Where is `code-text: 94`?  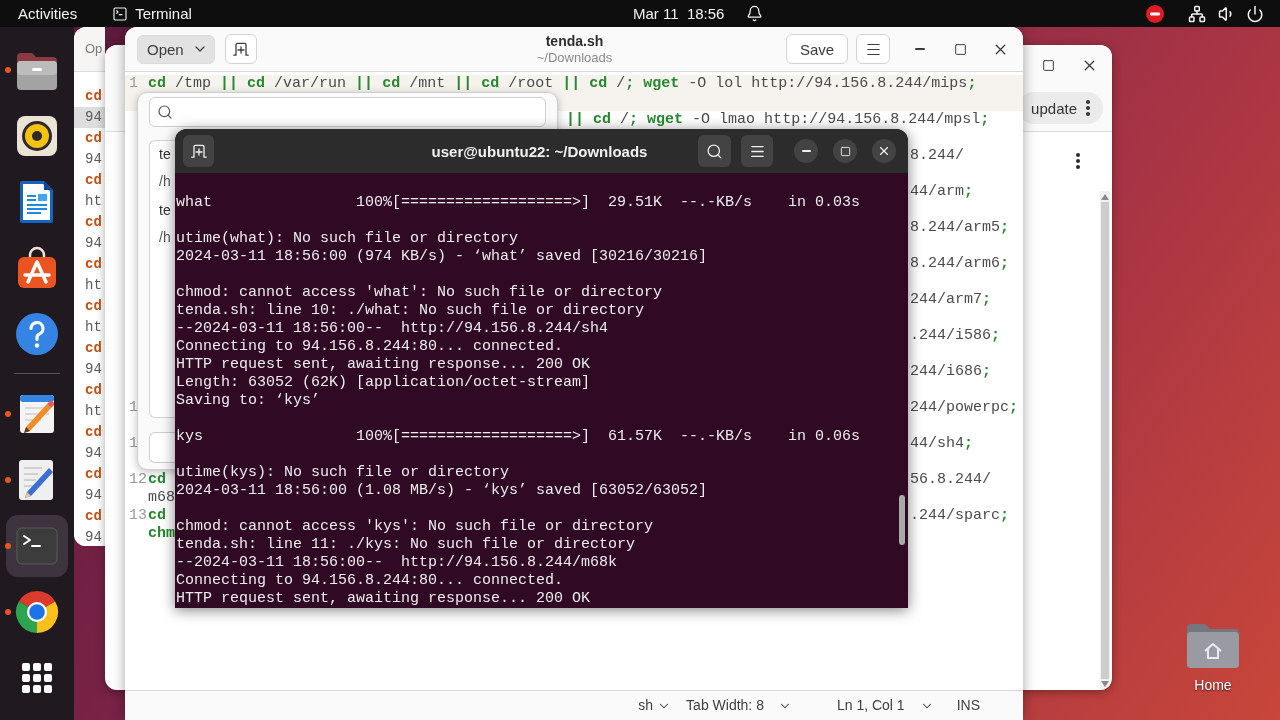
code-text: 94 is located at coordinates (89, 117).